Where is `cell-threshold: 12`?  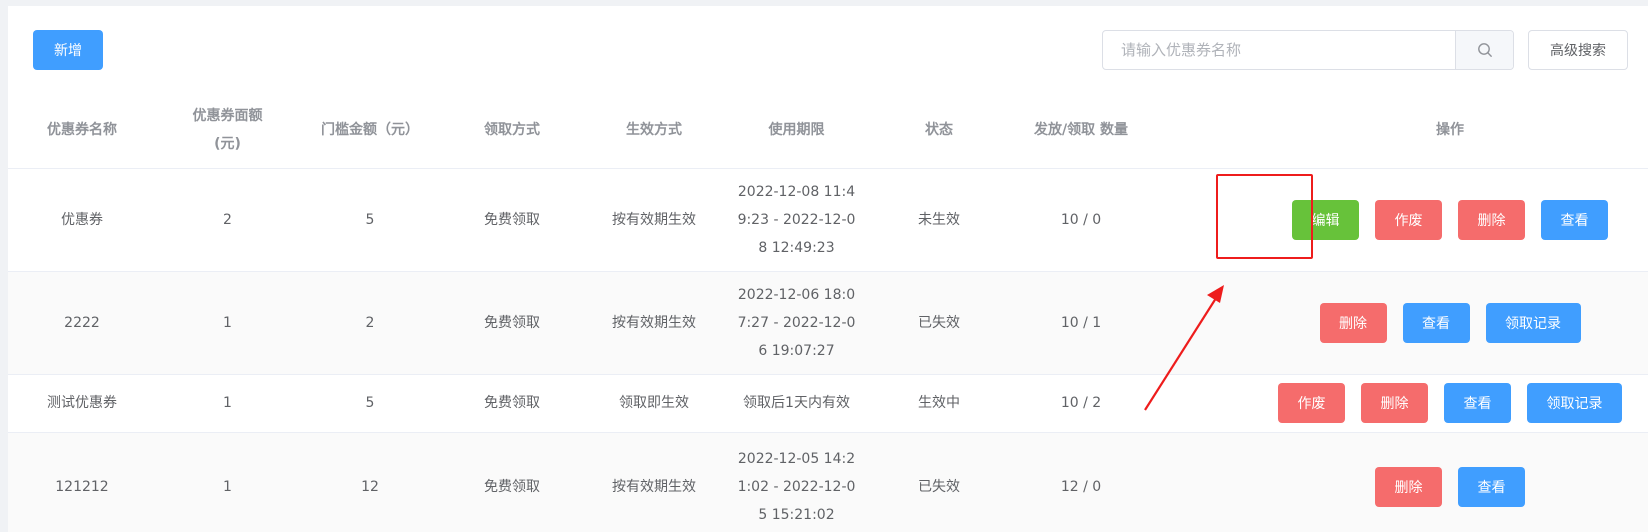
cell-threshold: 12 is located at coordinates (370, 482).